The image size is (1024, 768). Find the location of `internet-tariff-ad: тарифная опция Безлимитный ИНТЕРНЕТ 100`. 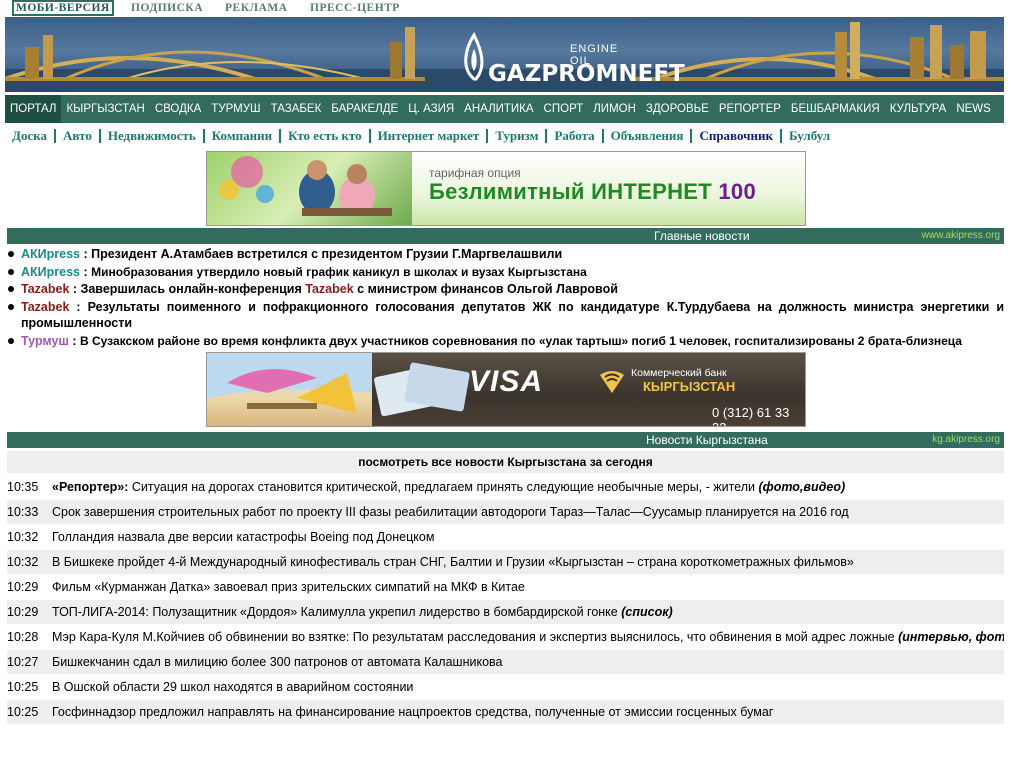

internet-tariff-ad: тарифная опция Безлимитный ИНТЕРНЕТ 100 is located at coordinates (506, 188).